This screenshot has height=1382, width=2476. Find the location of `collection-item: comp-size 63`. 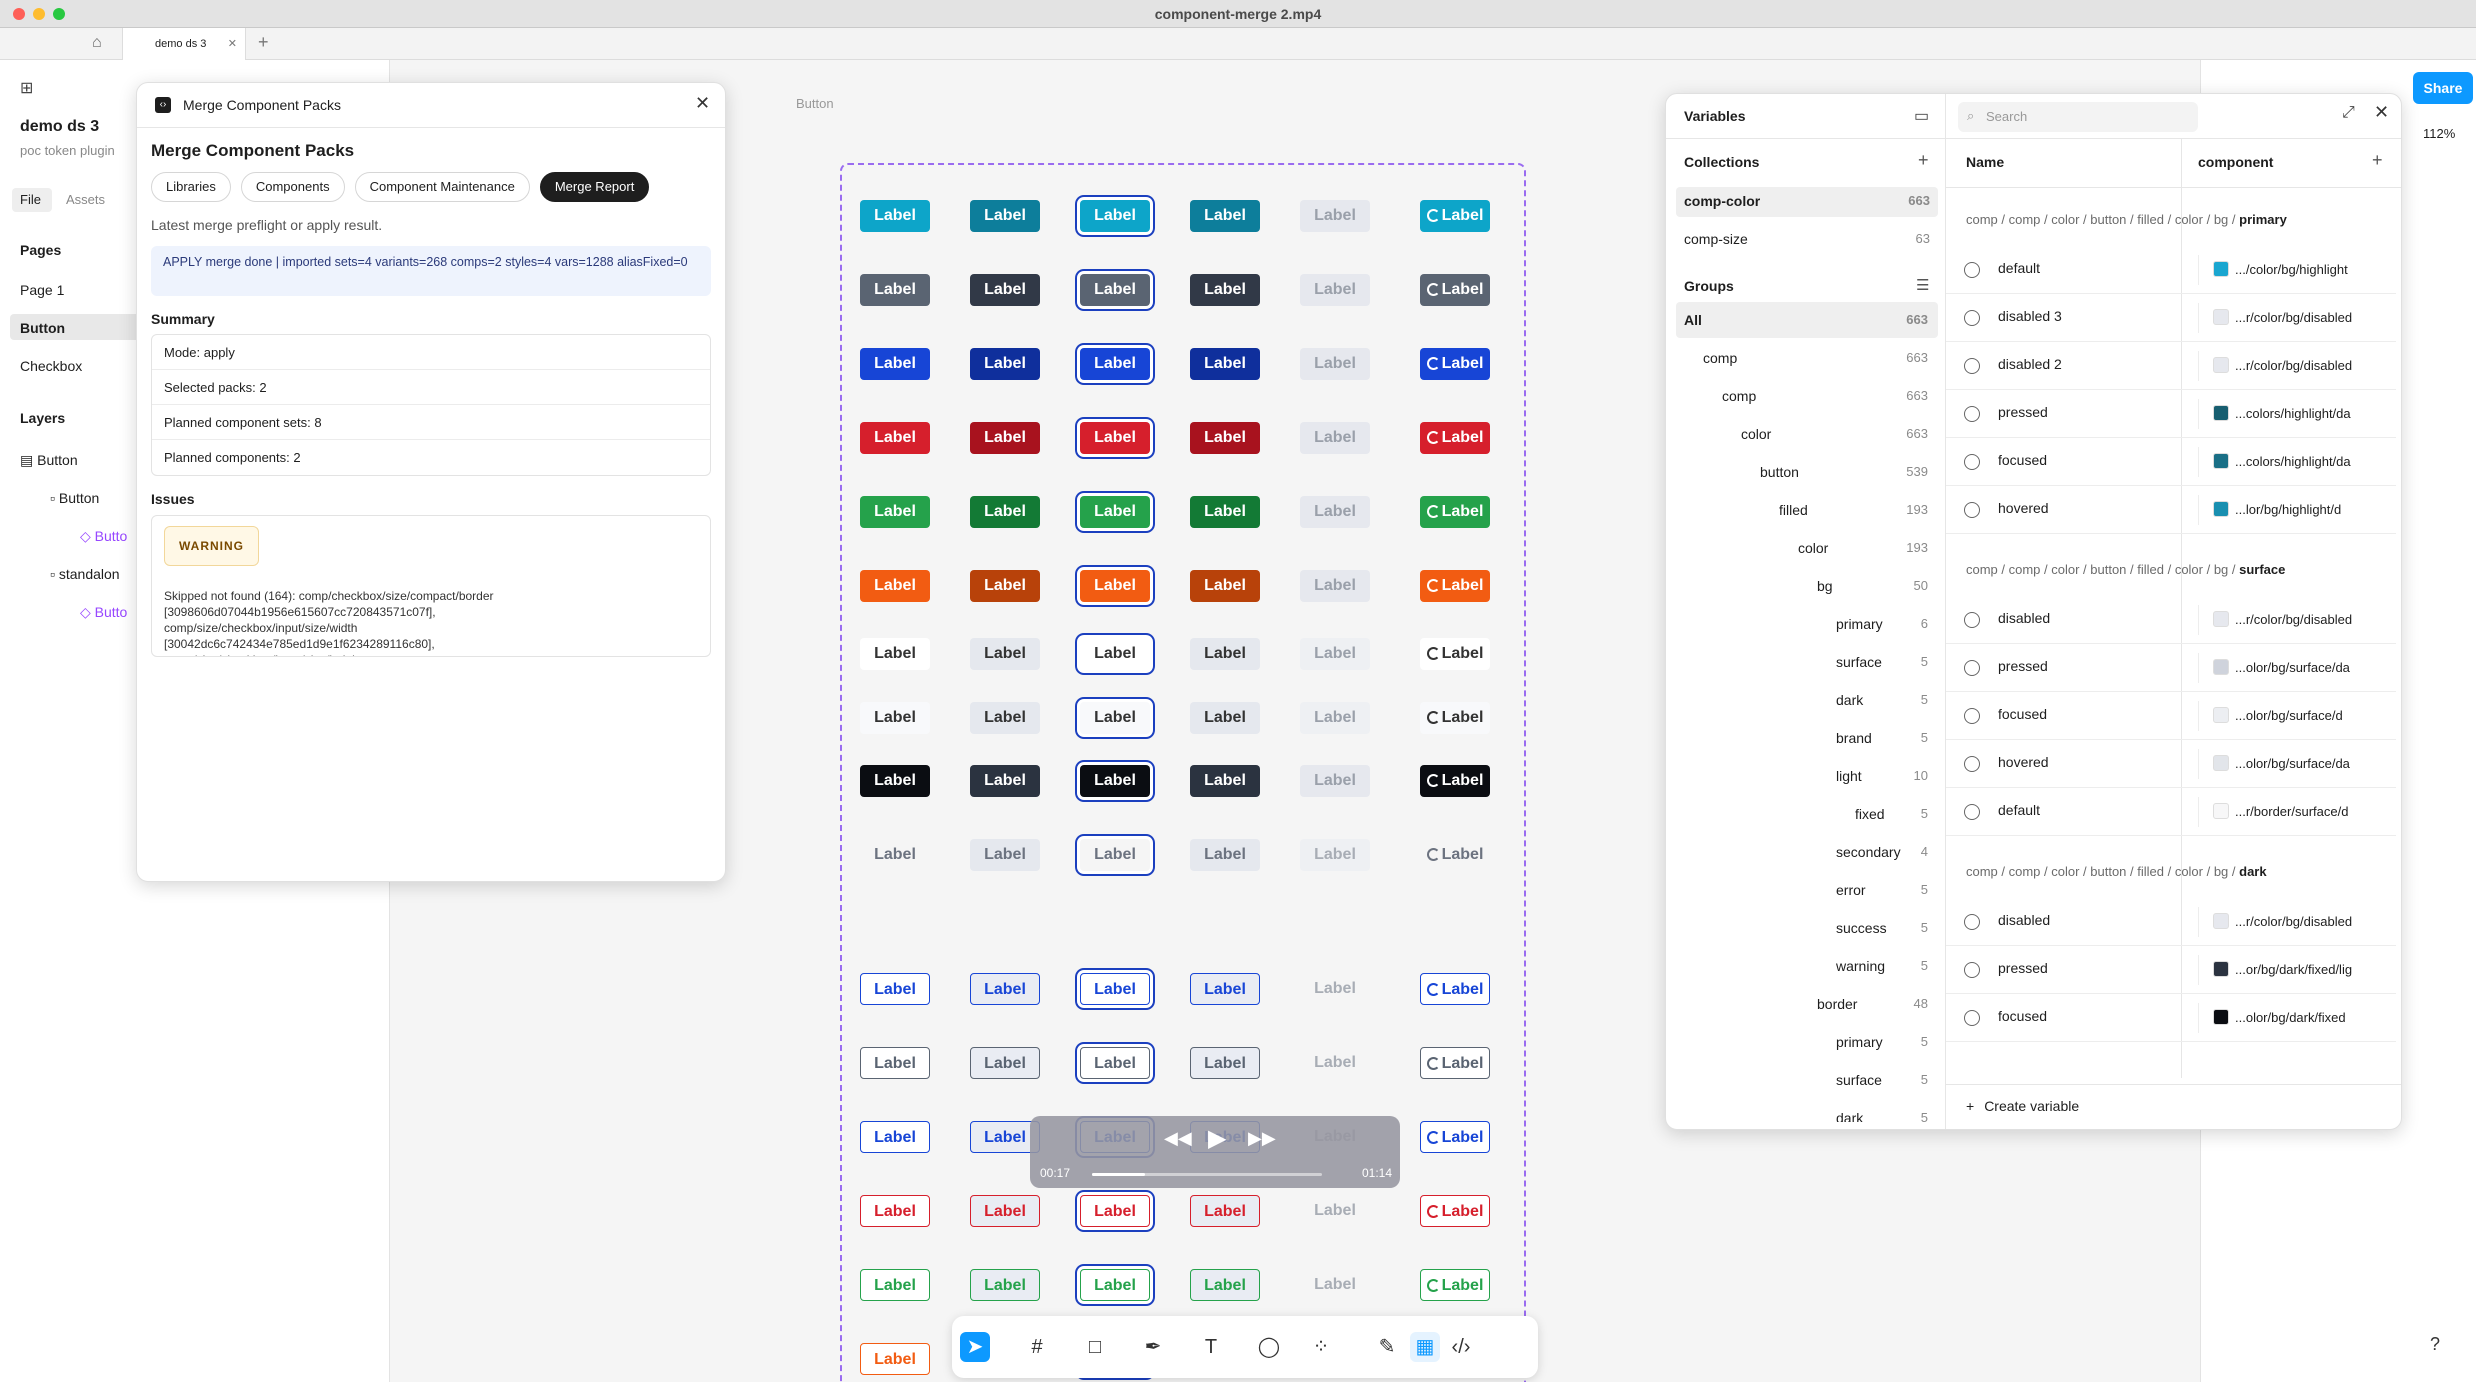

collection-item: comp-size 63 is located at coordinates (1807, 239).